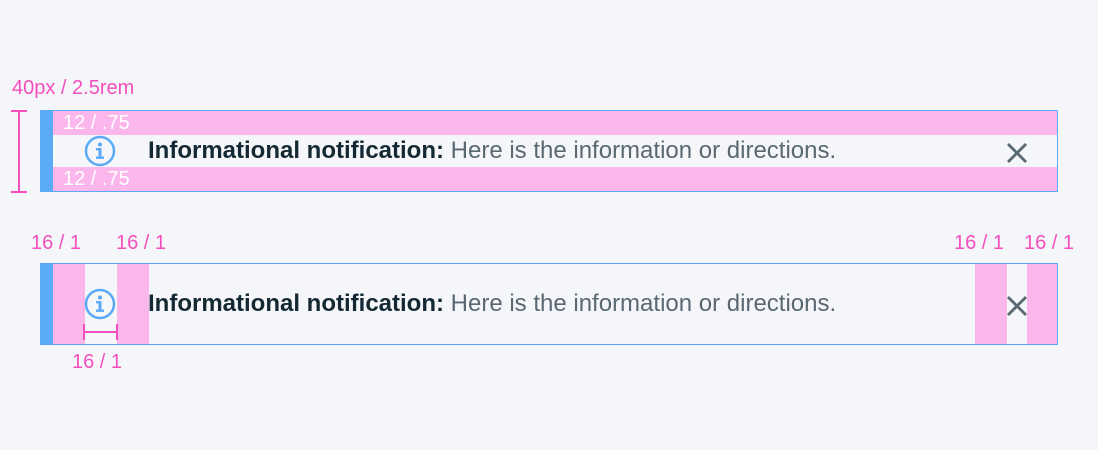  Describe the element at coordinates (96, 179) in the screenshot. I see `bottom-padding-label: 12 / .75` at that location.